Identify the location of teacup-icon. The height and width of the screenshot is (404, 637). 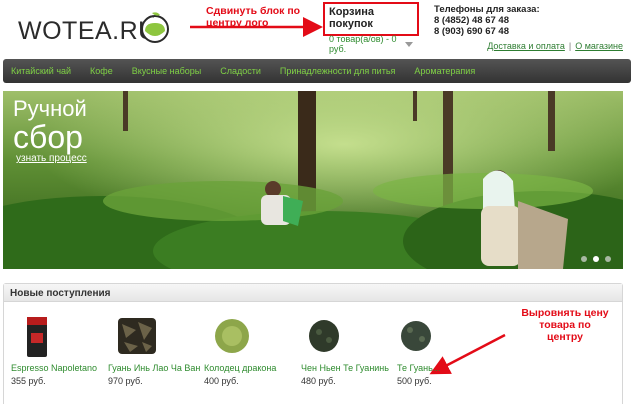
(155, 27).